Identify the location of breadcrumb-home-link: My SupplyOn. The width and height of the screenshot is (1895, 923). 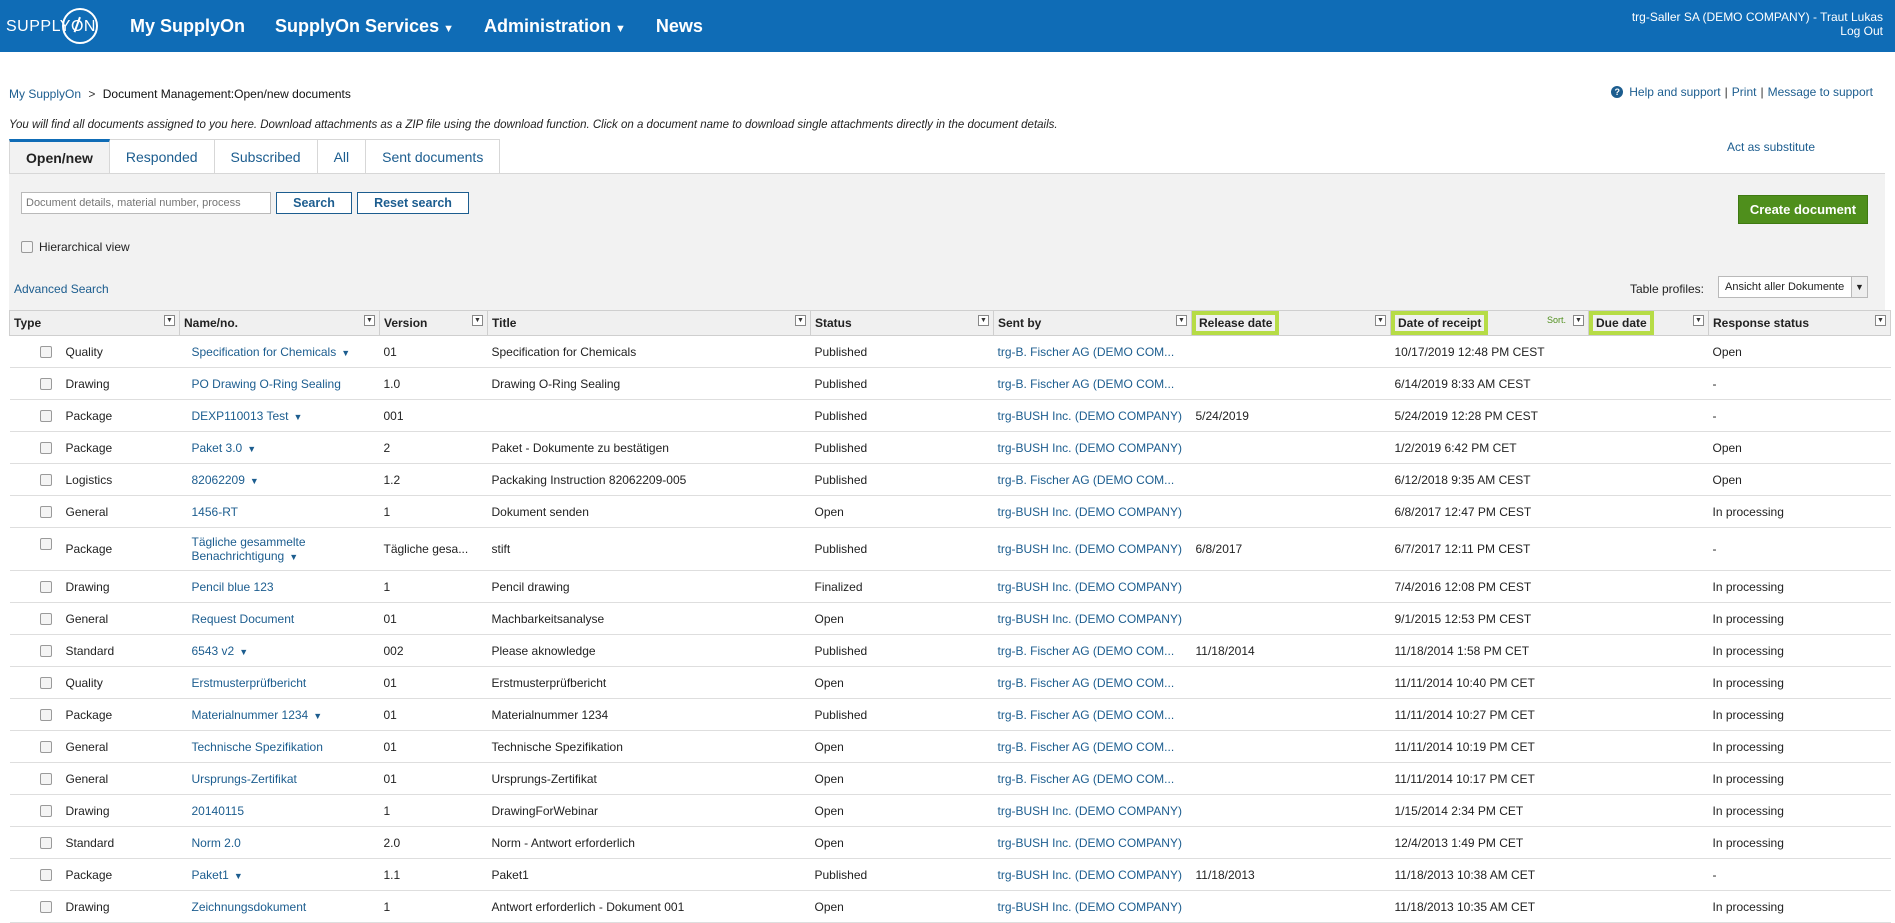
(45, 94).